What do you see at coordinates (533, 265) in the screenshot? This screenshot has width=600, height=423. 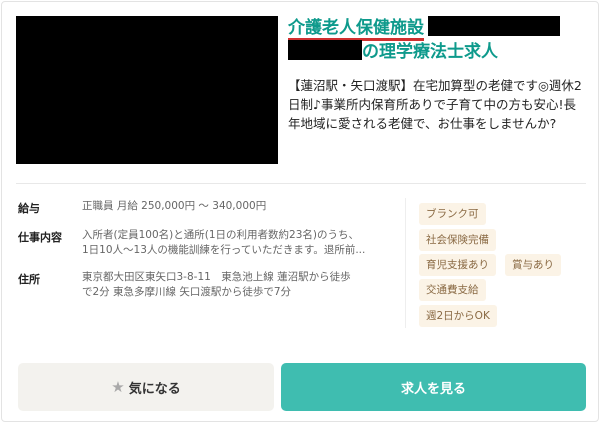 I see `tag-bonus: 賞与あり` at bounding box center [533, 265].